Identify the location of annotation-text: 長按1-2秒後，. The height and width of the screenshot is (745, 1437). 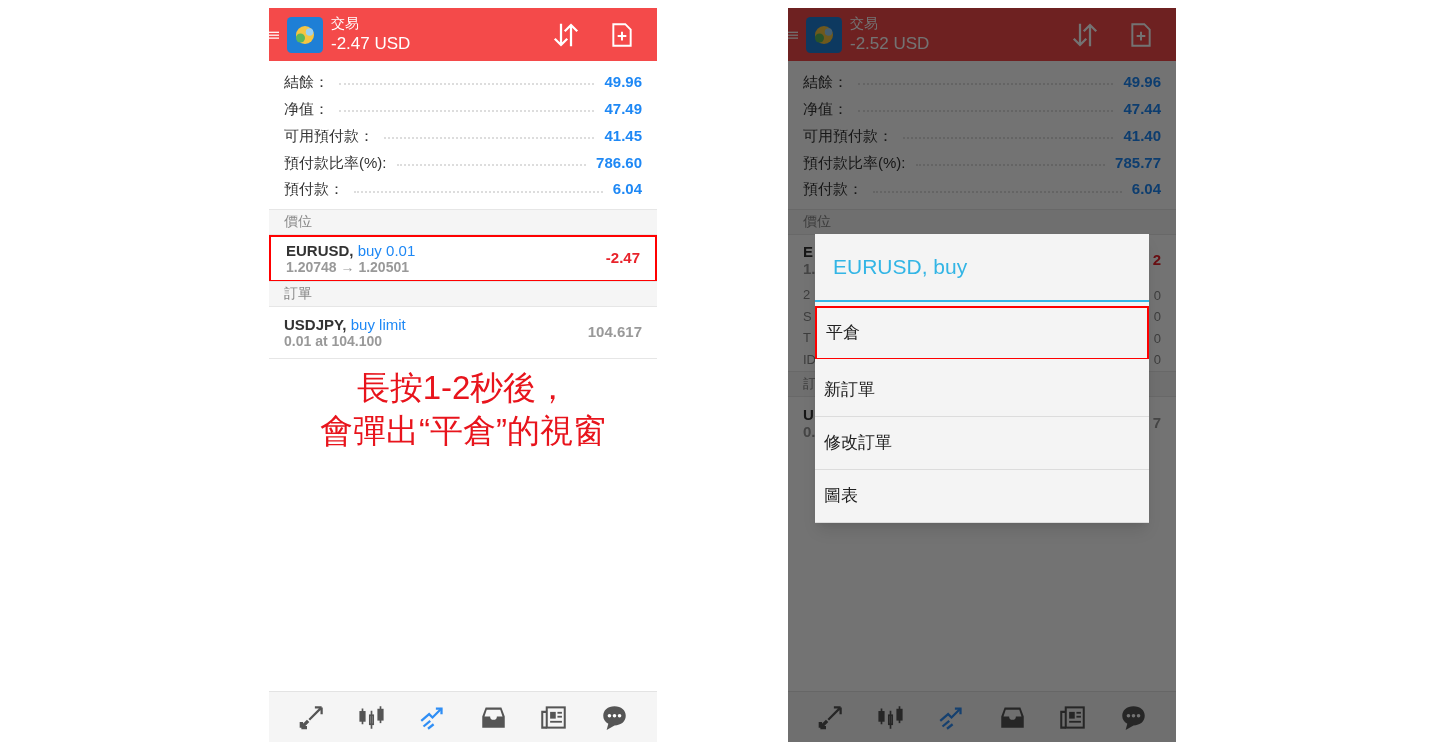
(463, 388).